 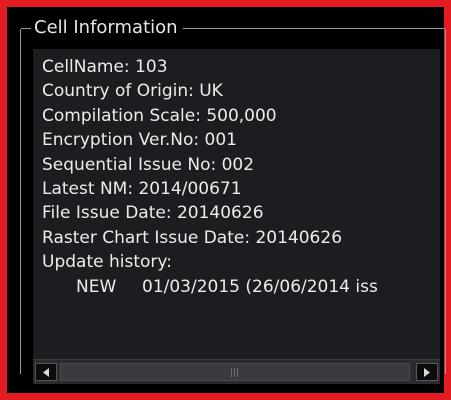 I want to click on latest-nm-line: Latest NM: 2014/00671, so click(x=142, y=189).